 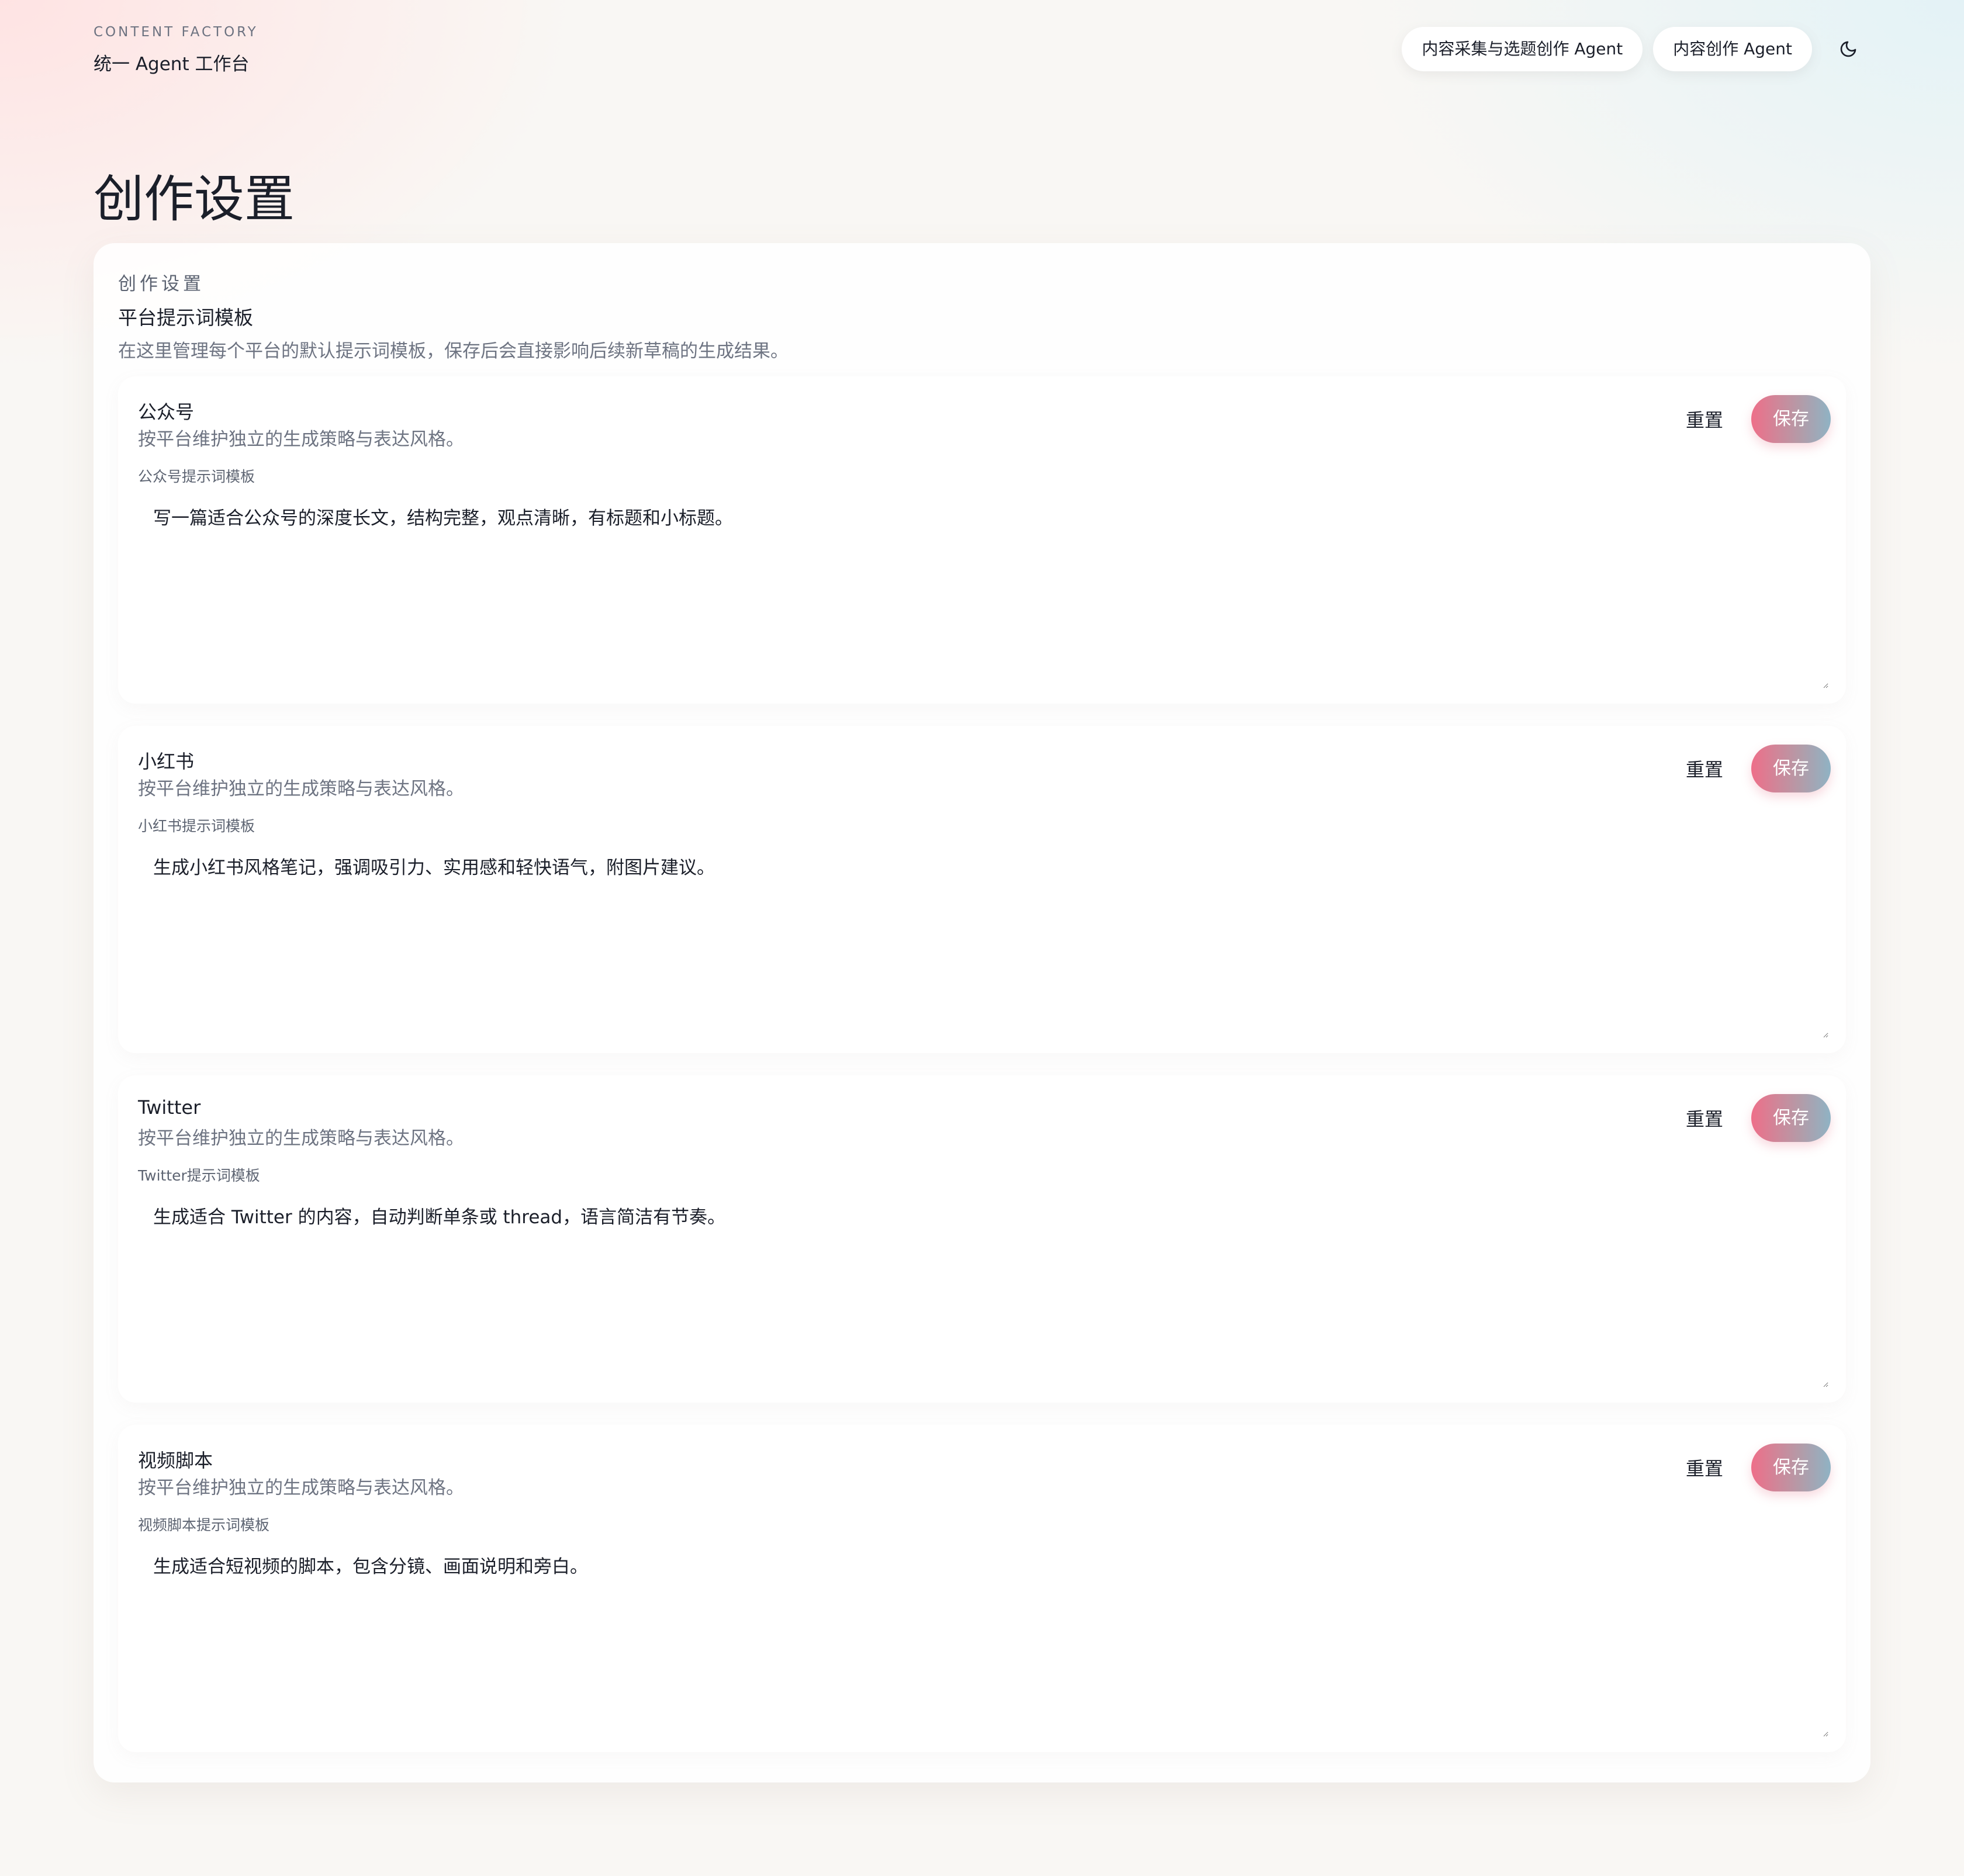 I want to click on panel-description: 在这里管理每个平台的默认提示词模板，保存后会直接影响后续新草稿的生成结果。, so click(x=454, y=351).